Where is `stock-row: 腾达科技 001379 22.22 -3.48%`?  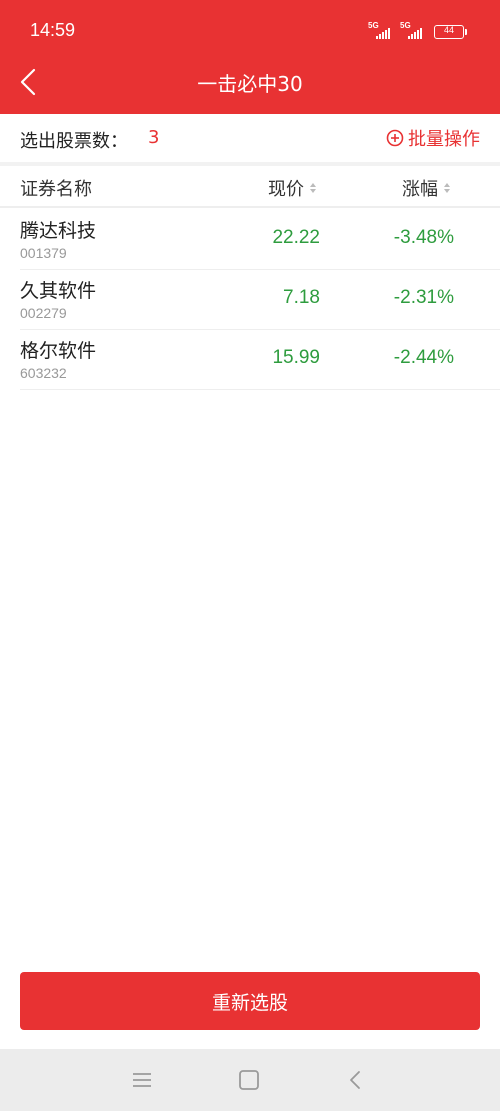 stock-row: 腾达科技 001379 22.22 -3.48% is located at coordinates (260, 240).